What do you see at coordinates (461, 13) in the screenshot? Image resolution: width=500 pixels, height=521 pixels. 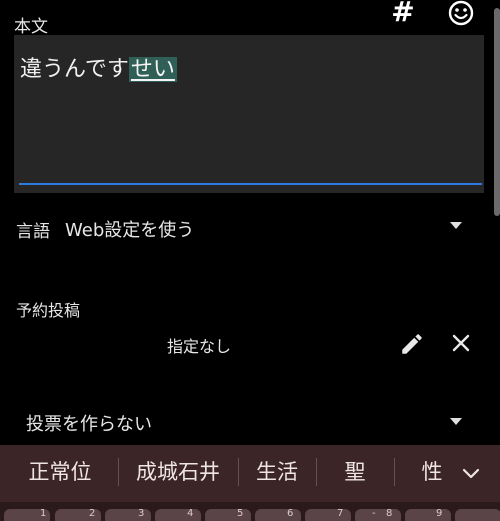 I see `emoji-icon` at bounding box center [461, 13].